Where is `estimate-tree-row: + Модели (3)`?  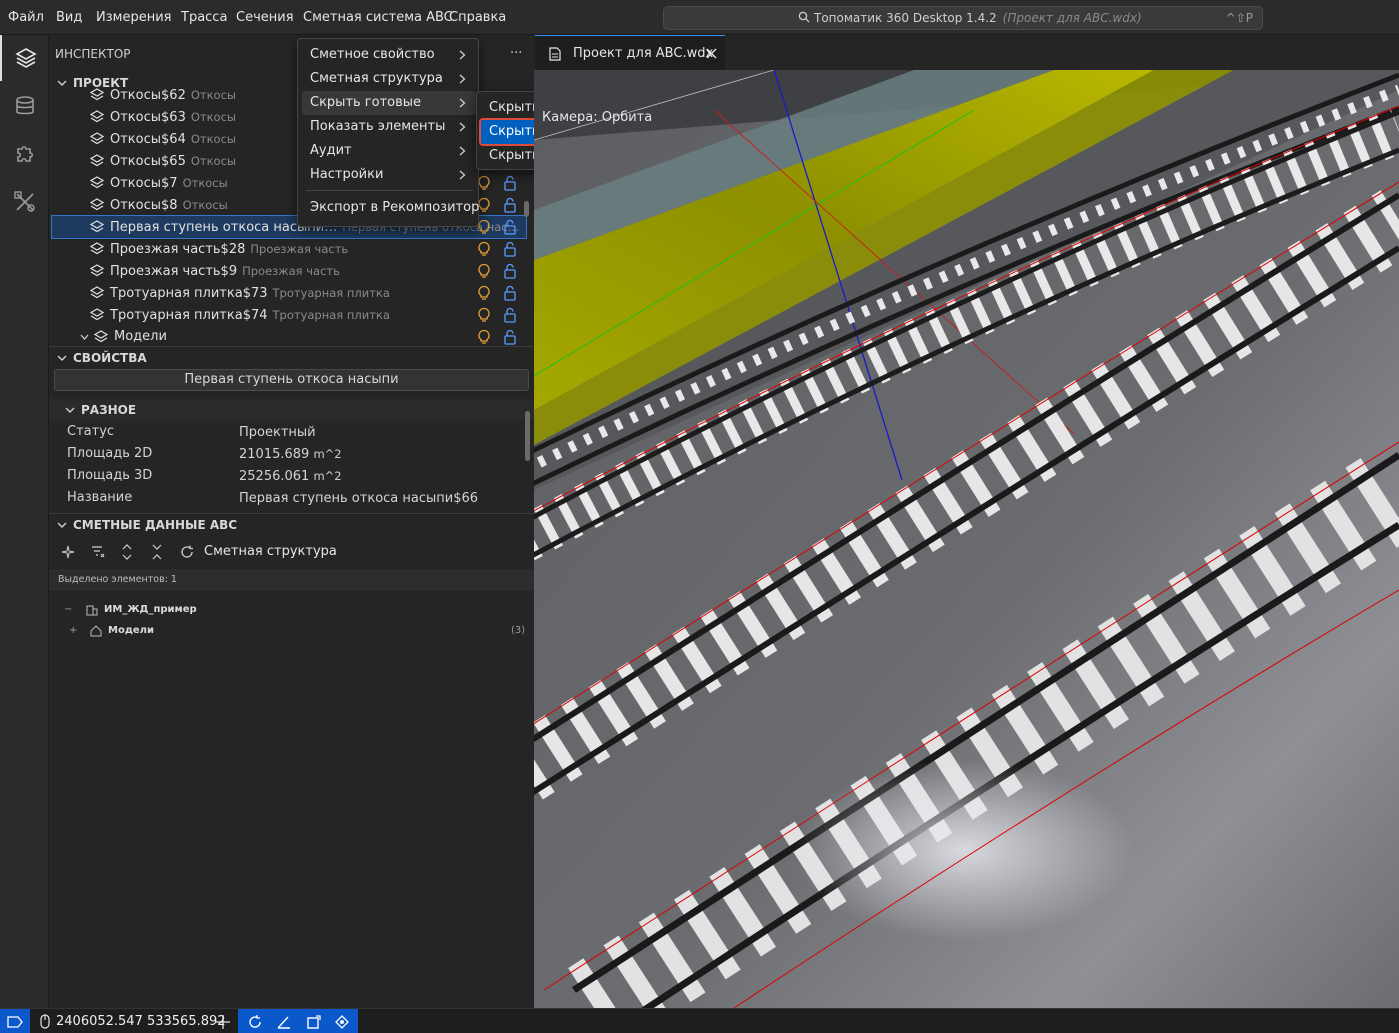
estimate-tree-row: + Модели (3) is located at coordinates (291, 630).